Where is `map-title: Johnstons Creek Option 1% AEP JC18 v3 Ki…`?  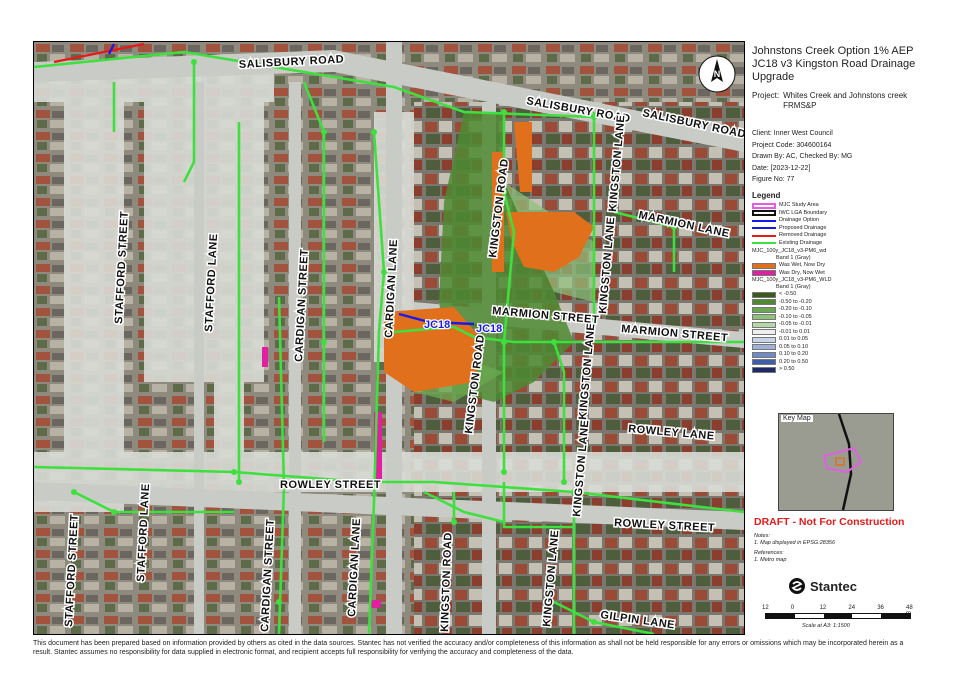
map-title: Johnstons Creek Option 1% AEP JC18 v3 Ki… is located at coordinates (834, 64).